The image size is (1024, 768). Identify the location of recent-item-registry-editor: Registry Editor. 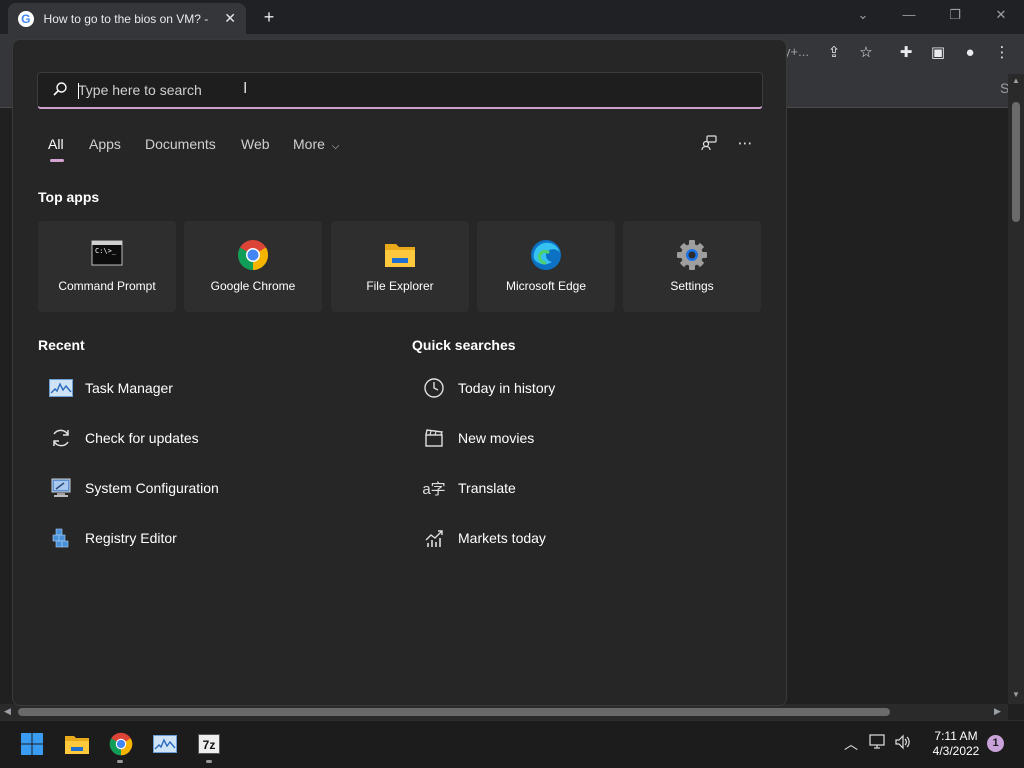
(113, 538).